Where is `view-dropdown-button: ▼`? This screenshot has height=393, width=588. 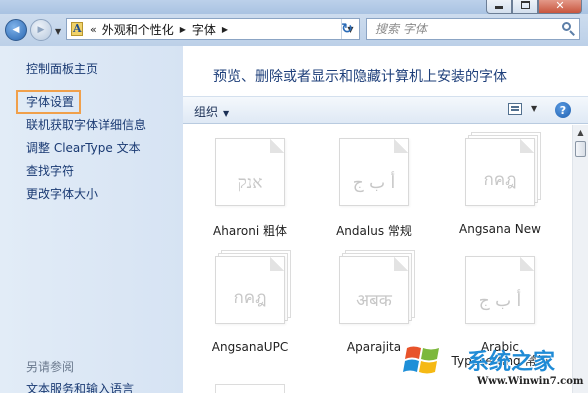
view-dropdown-button: ▼ is located at coordinates (534, 108).